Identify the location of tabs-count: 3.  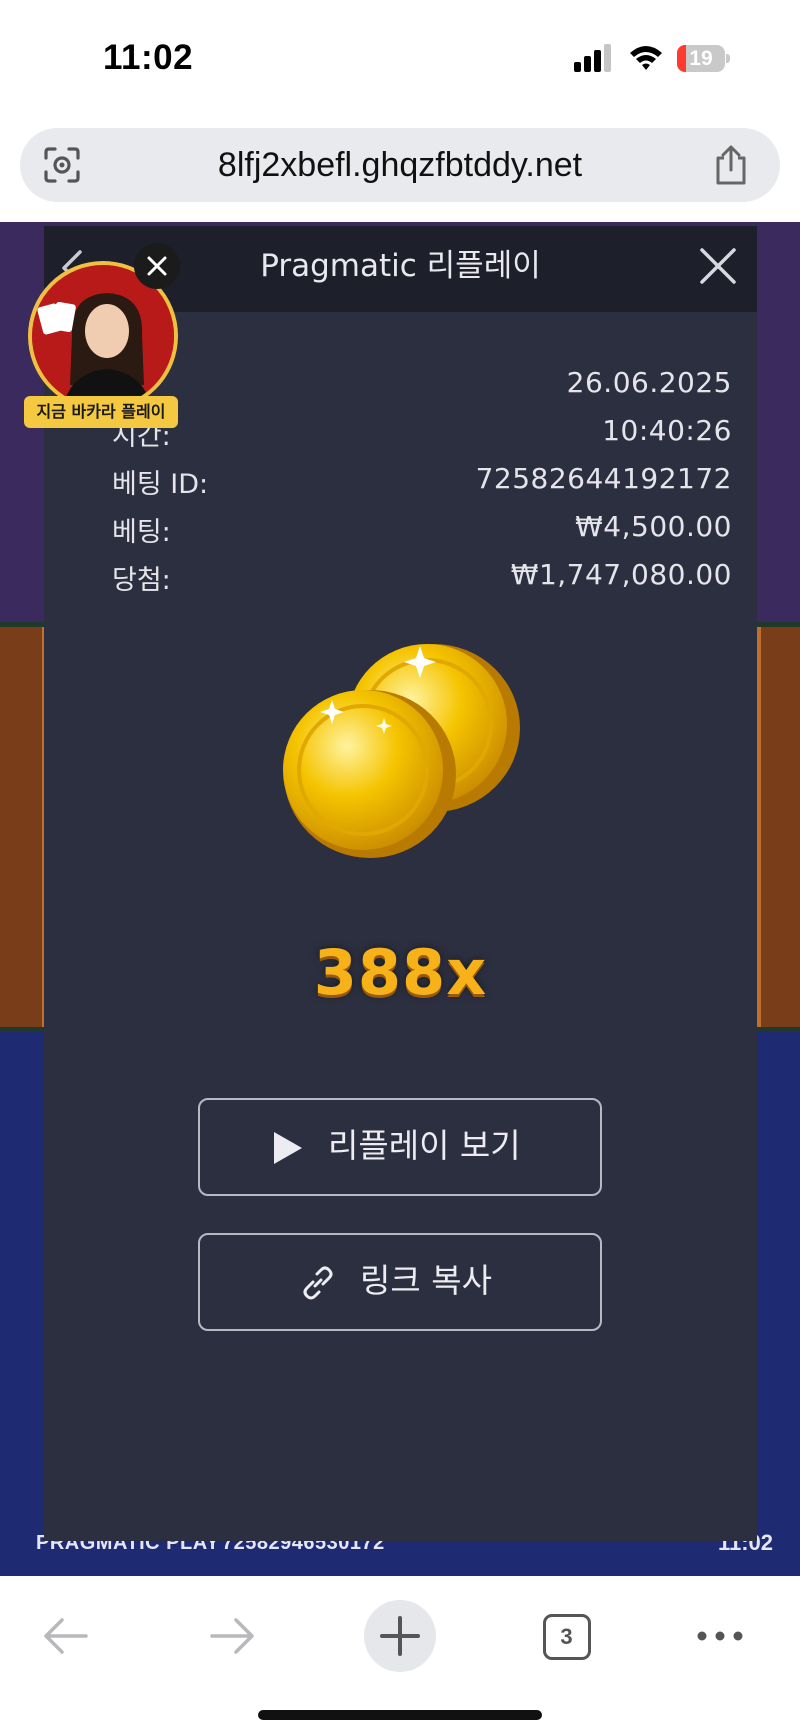
(566, 1636).